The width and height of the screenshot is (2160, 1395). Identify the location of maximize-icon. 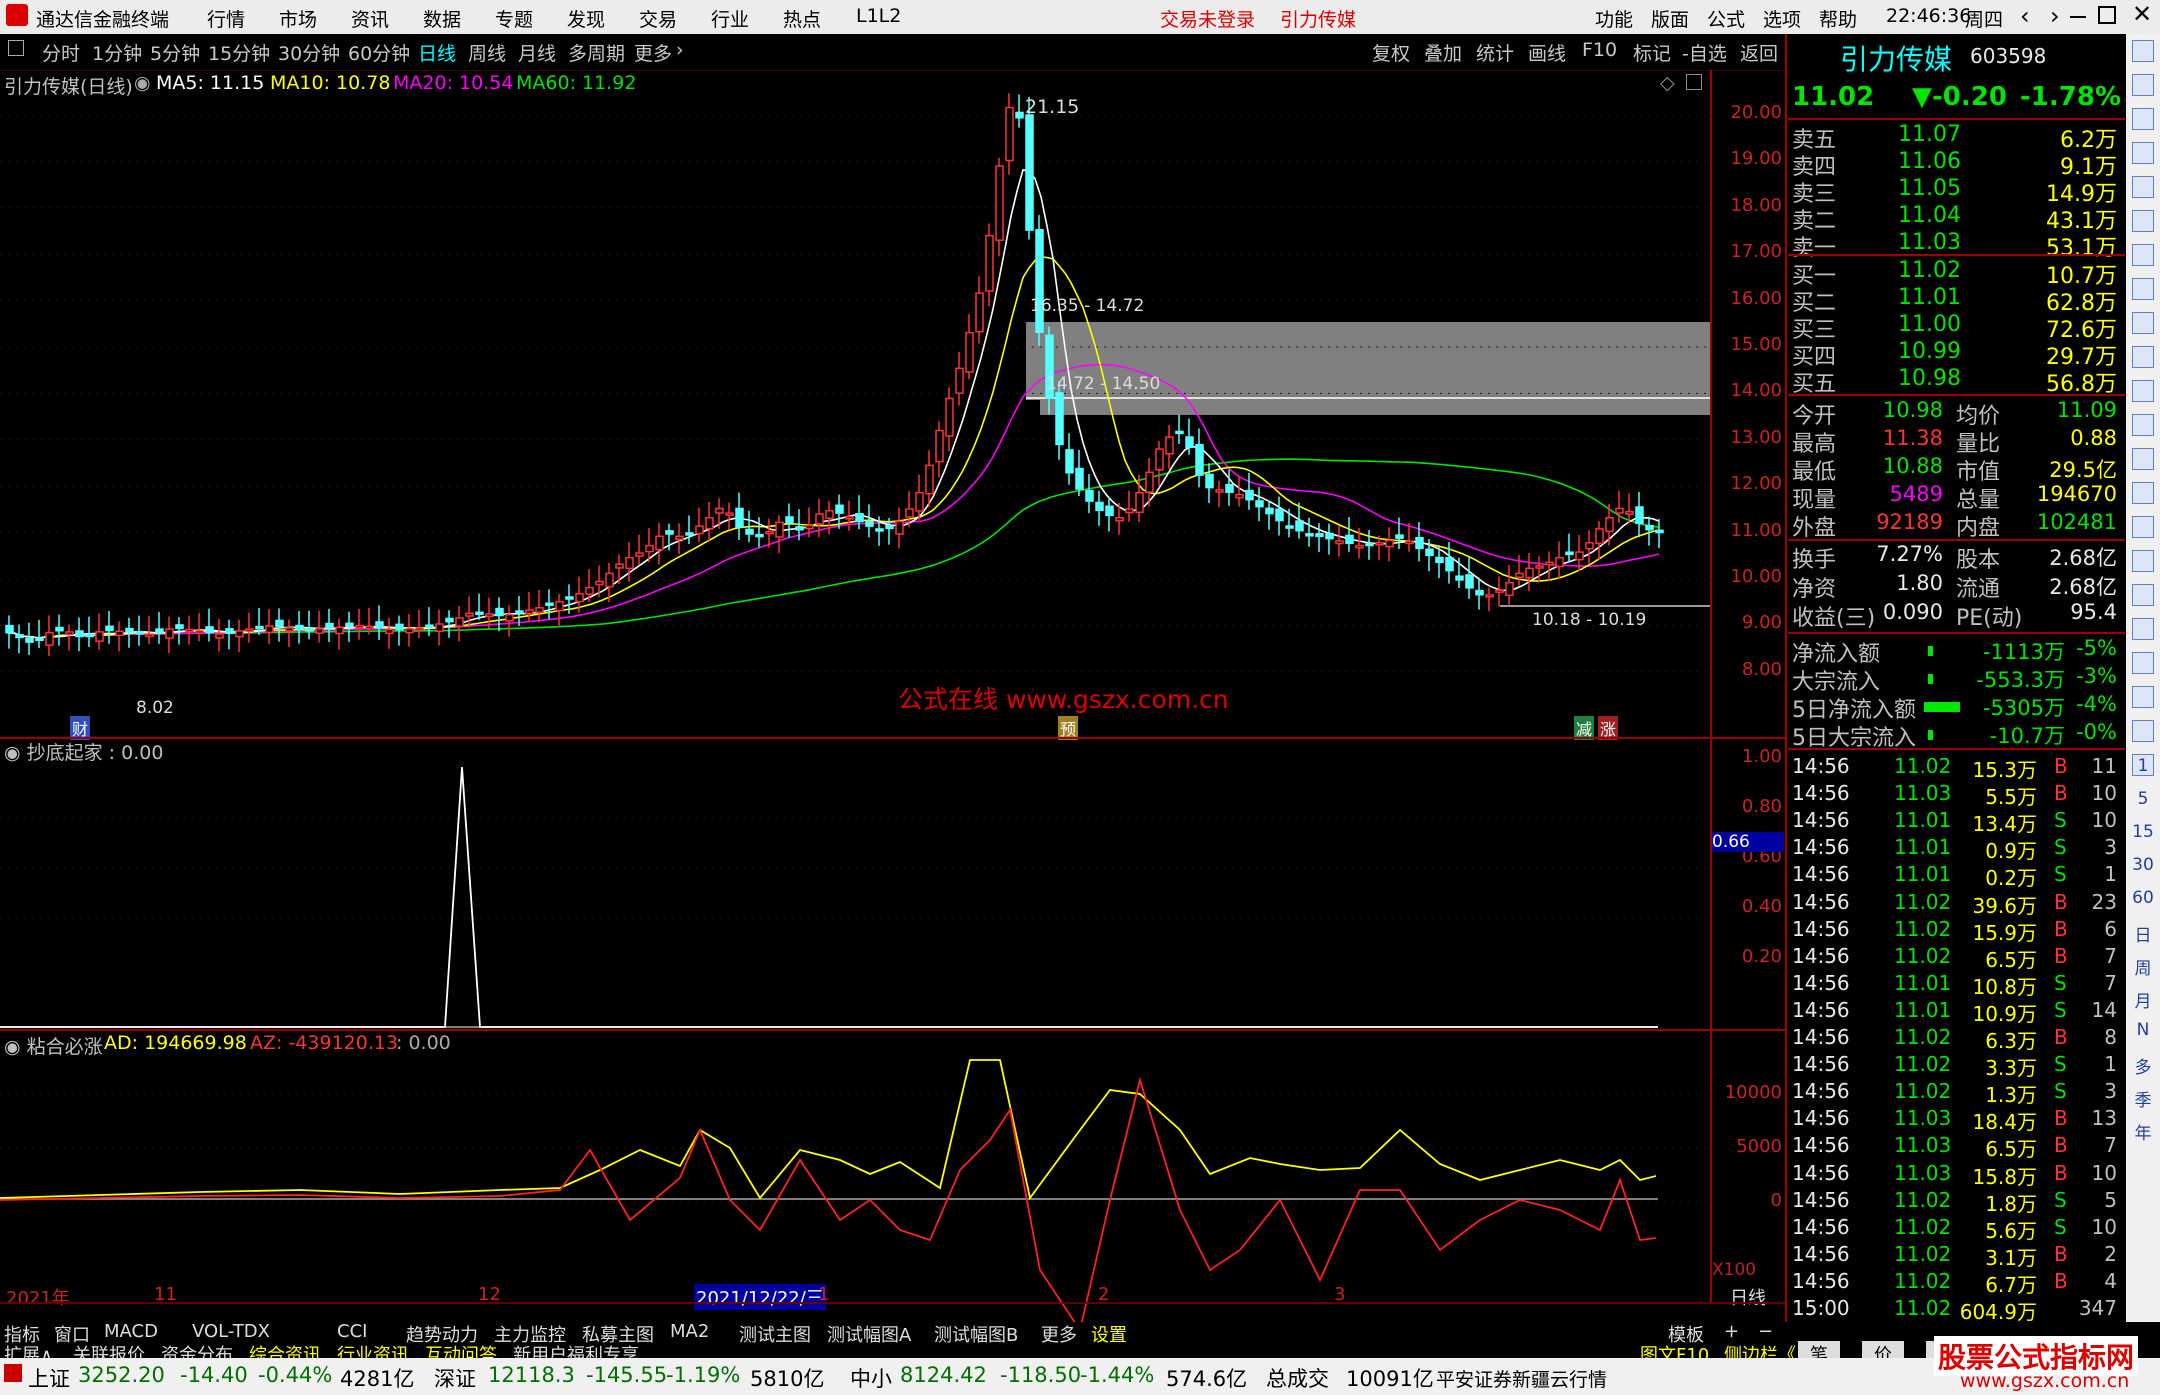
(2107, 15).